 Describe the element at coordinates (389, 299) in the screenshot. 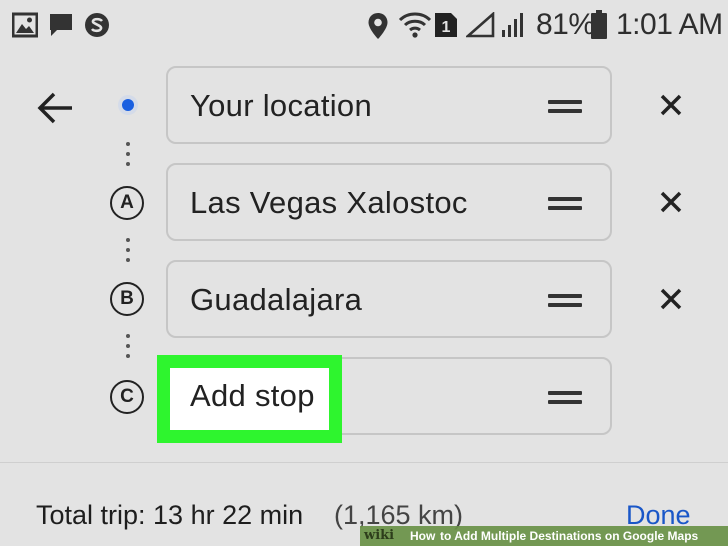

I see `stop-b-field: Guadalajara` at that location.